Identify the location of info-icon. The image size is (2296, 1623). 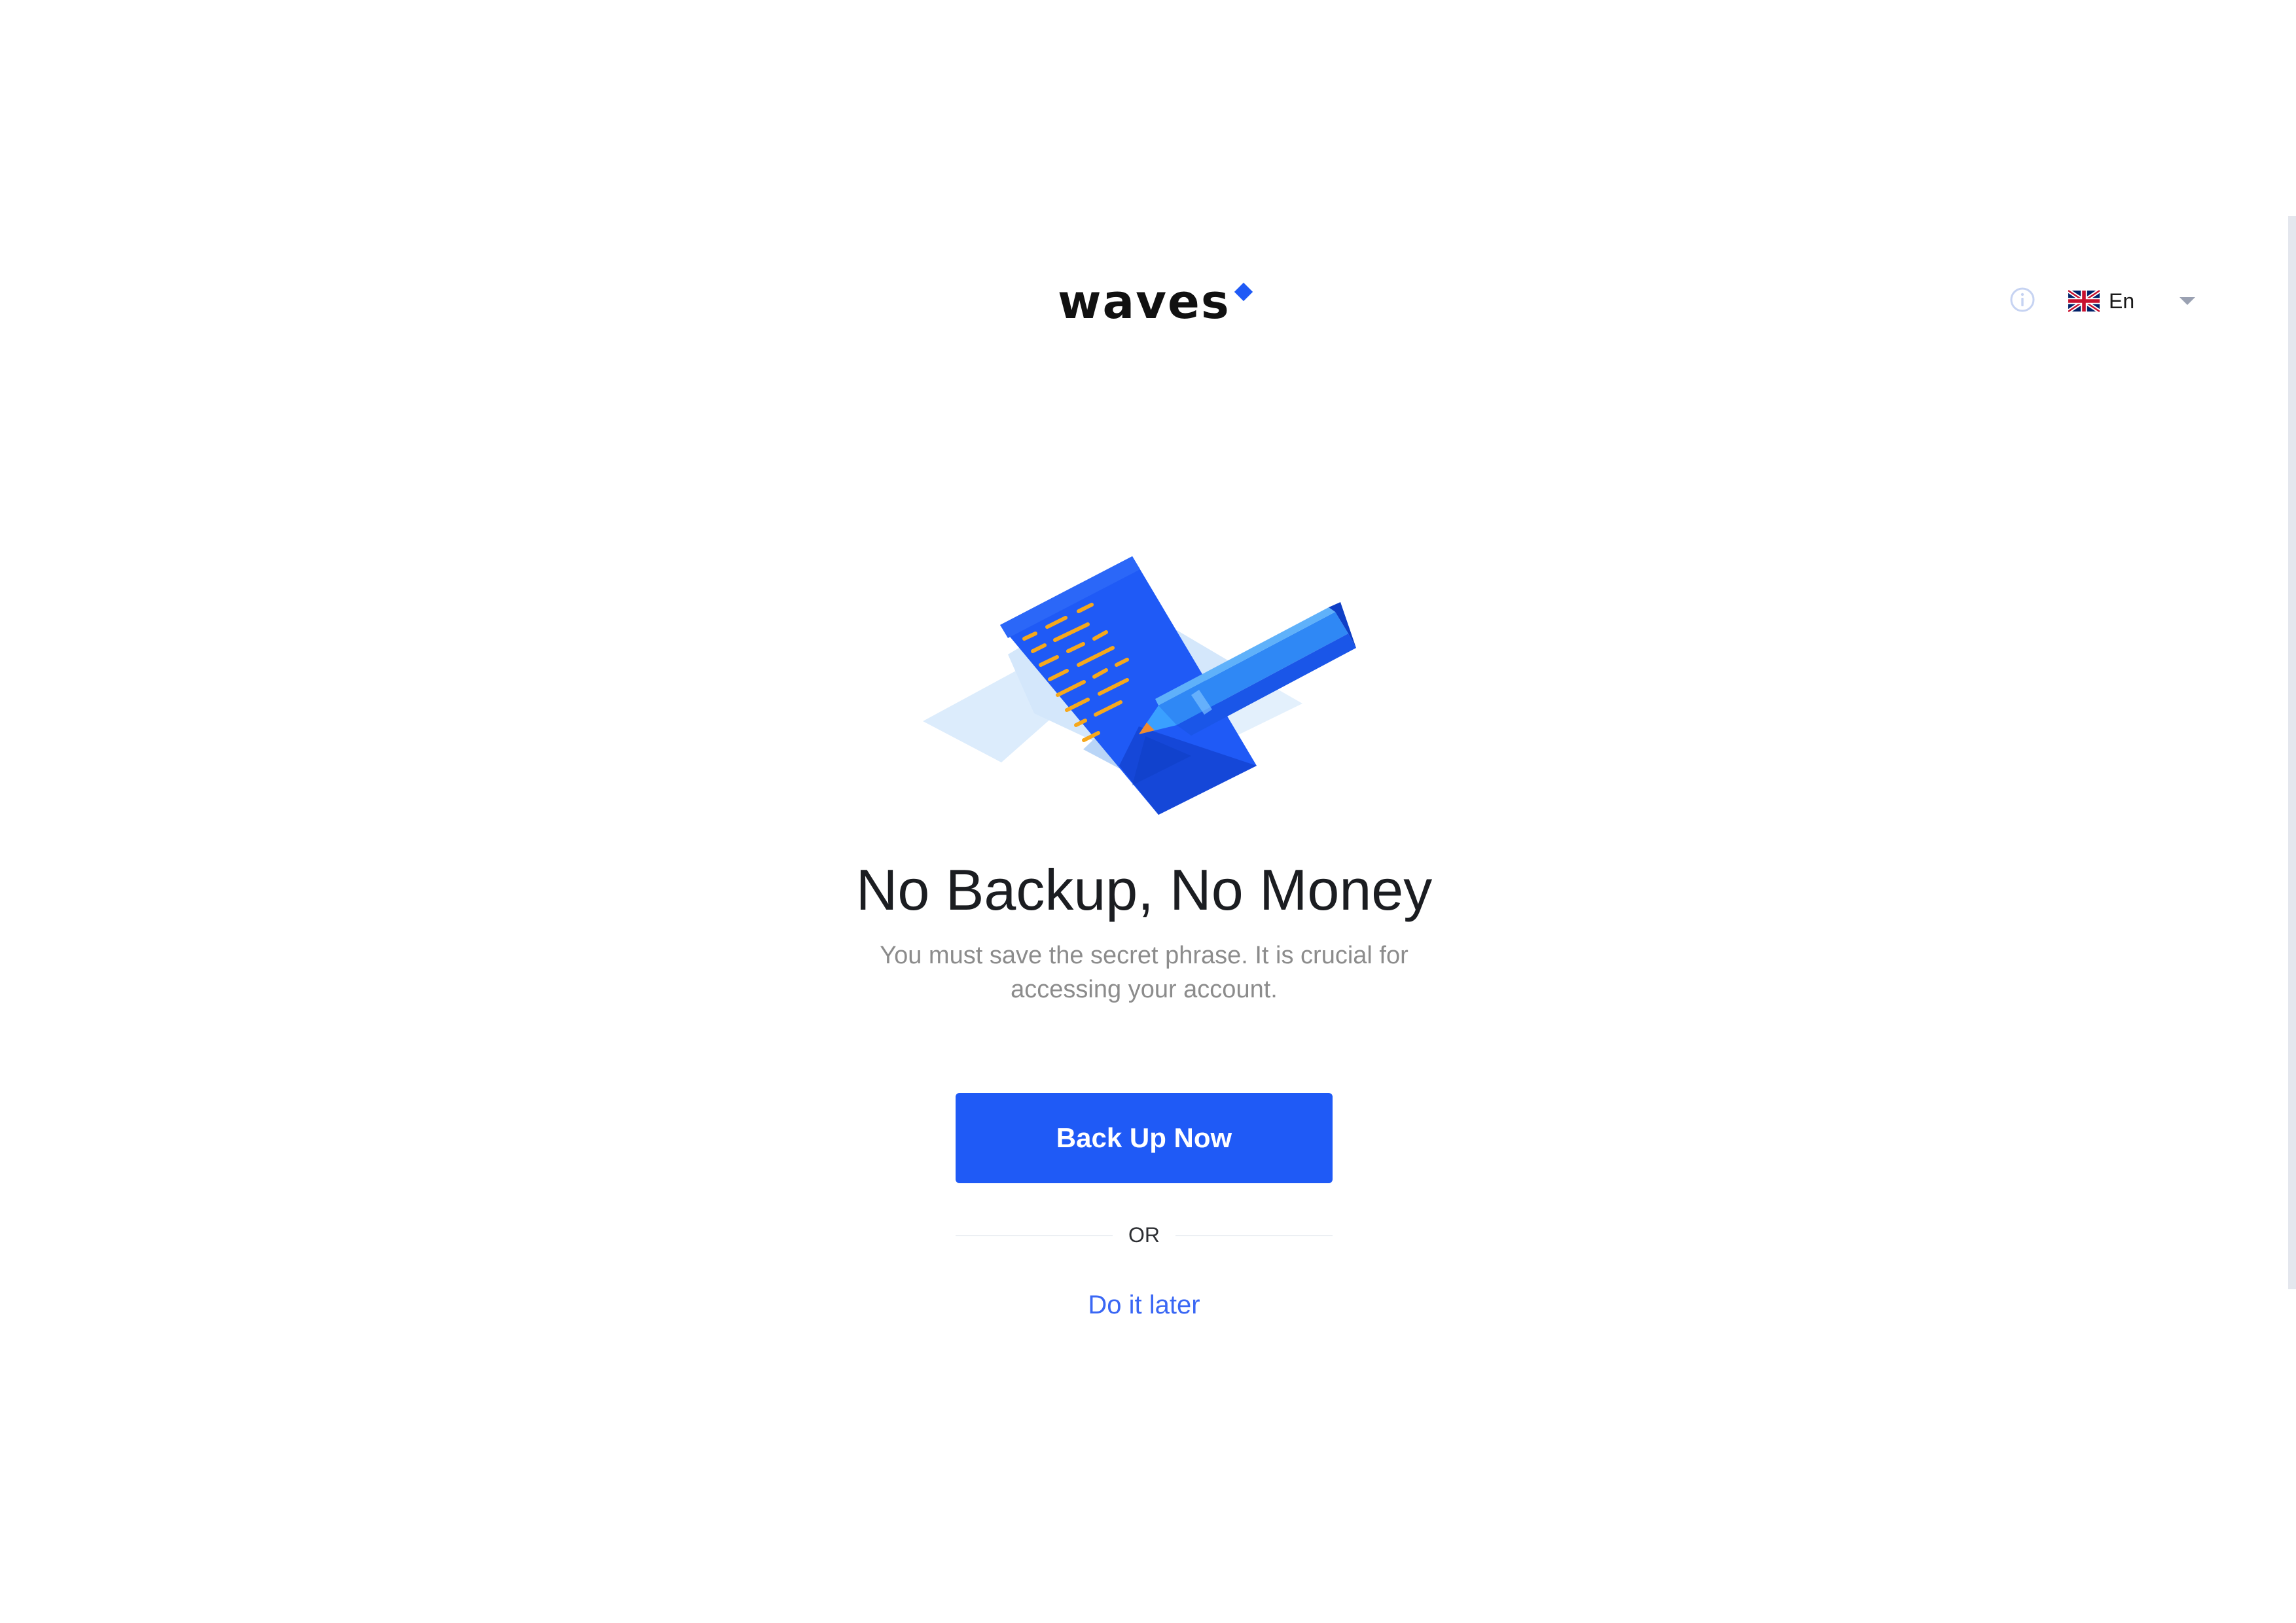
(2022, 300).